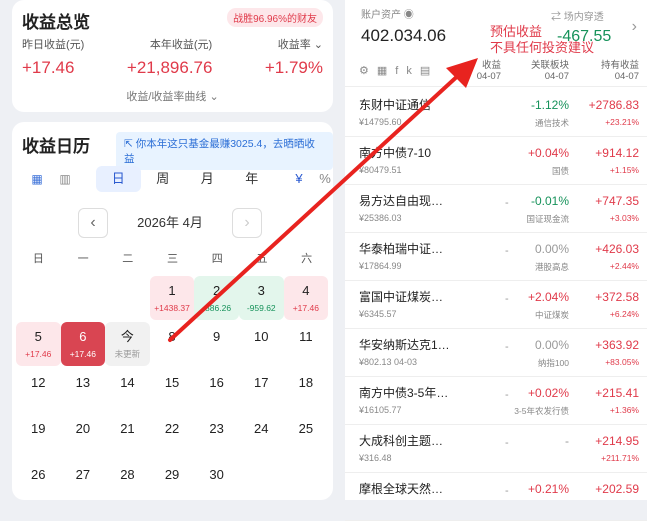  I want to click on tab-month: 月, so click(207, 179).